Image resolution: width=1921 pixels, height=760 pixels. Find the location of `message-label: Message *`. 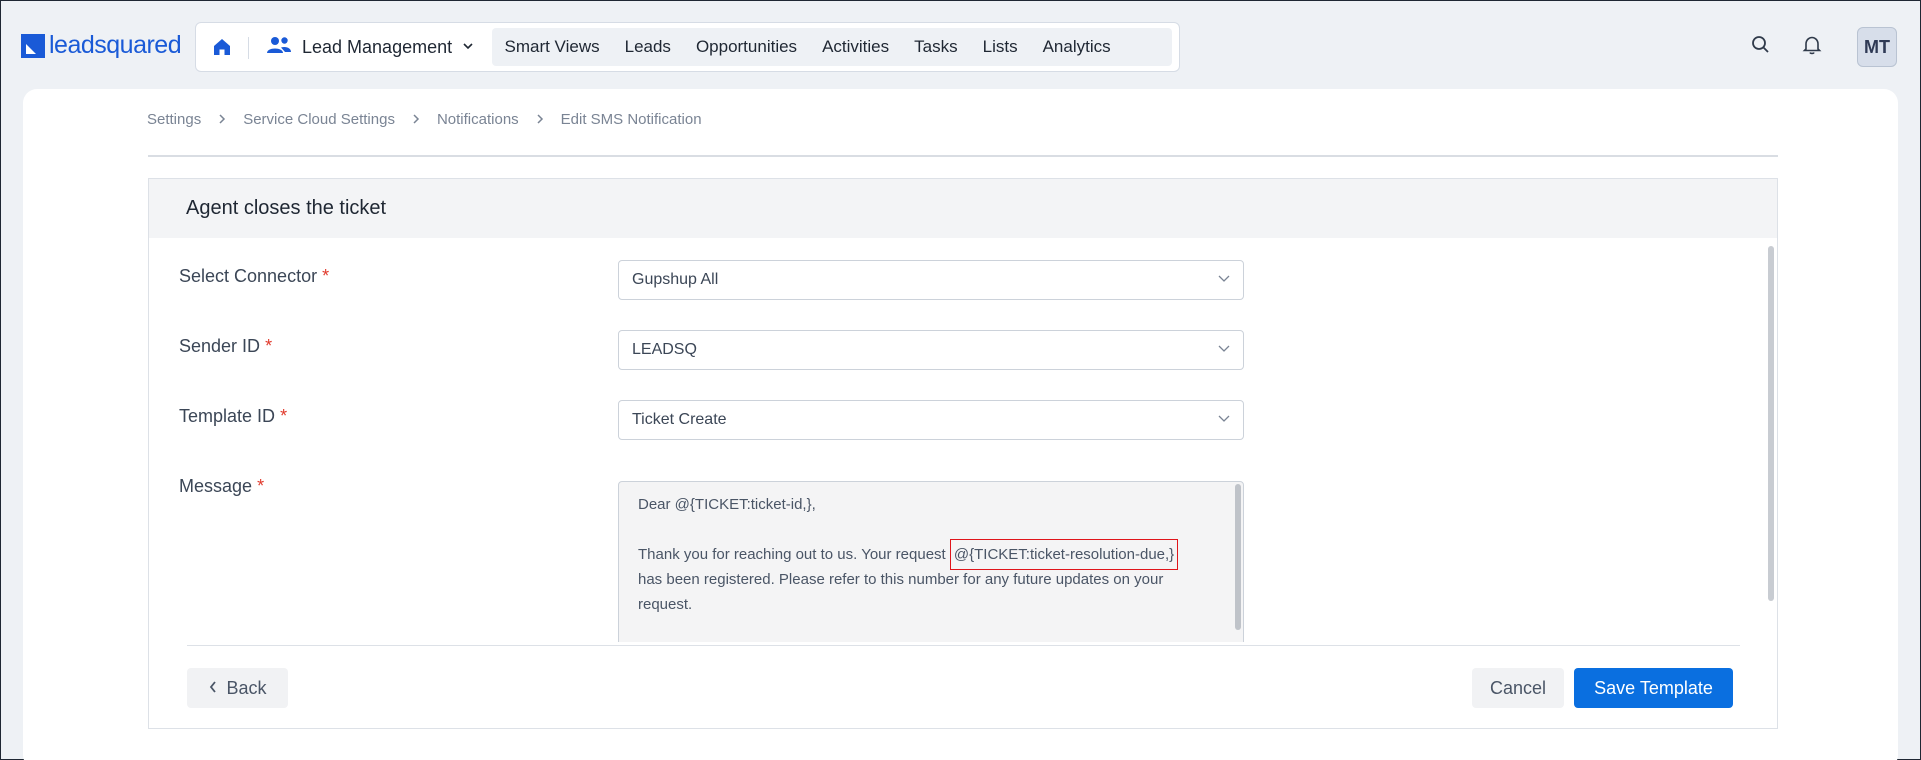

message-label: Message * is located at coordinates (221, 486).